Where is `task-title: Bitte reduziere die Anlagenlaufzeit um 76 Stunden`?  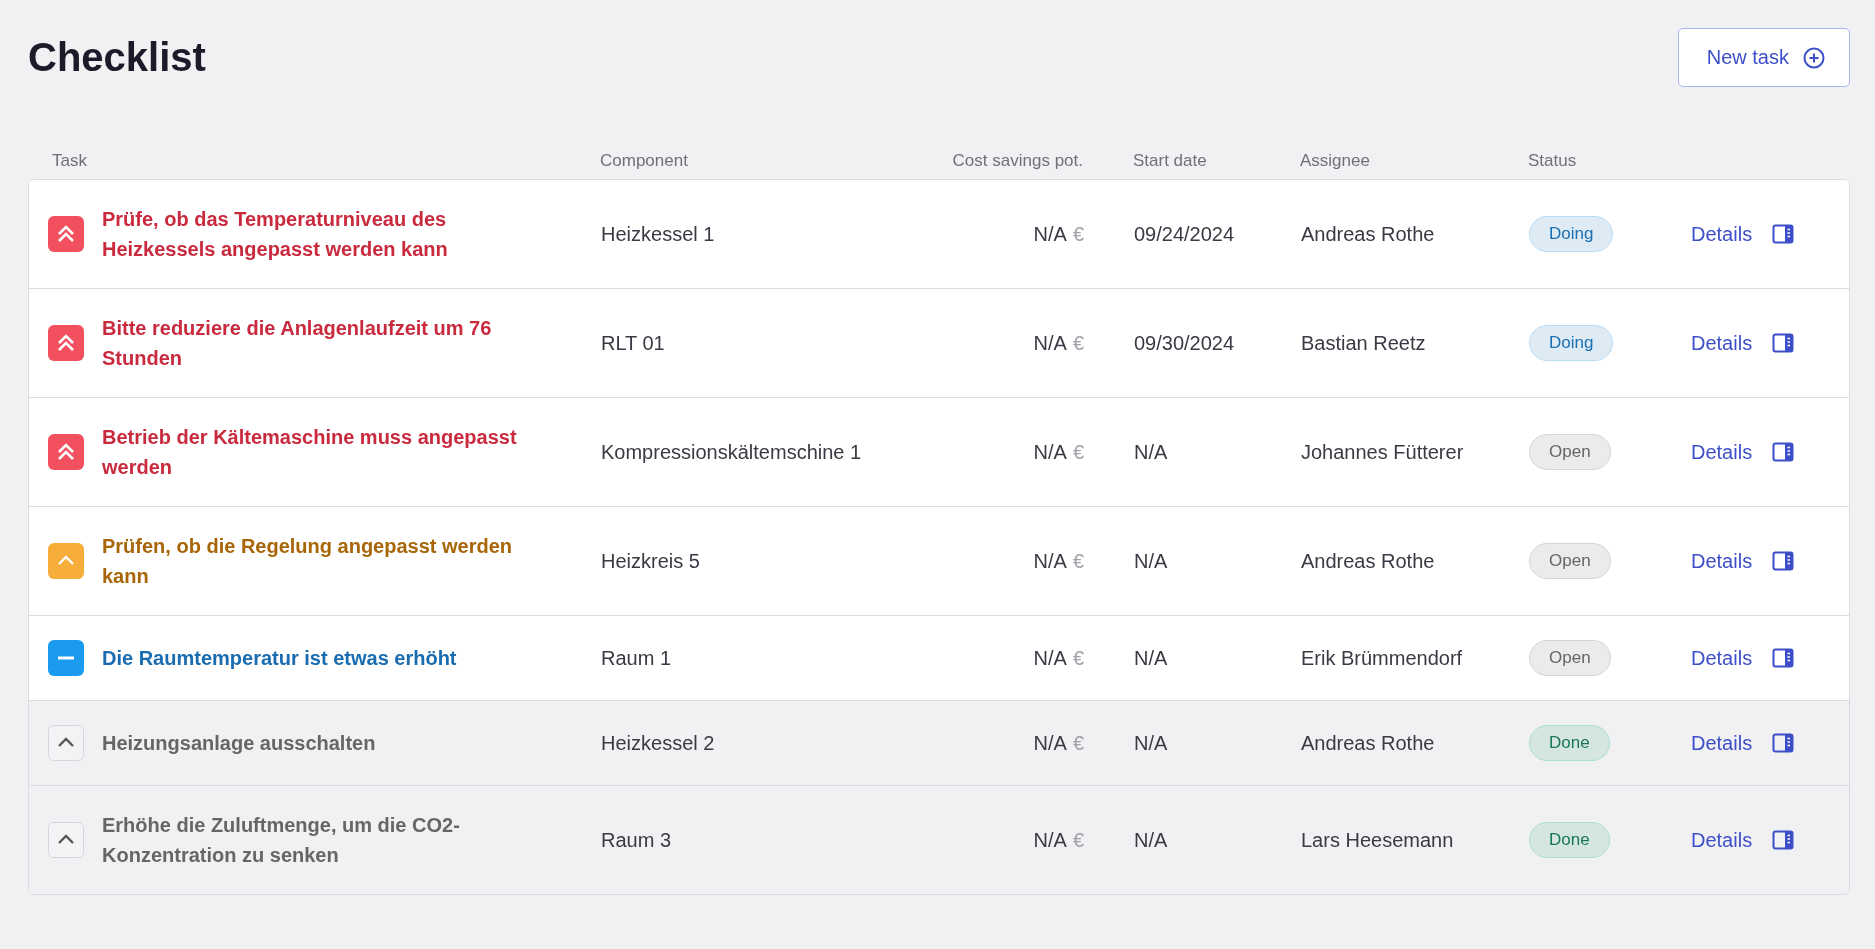
task-title: Bitte reduziere die Anlagenlaufzeit um 76 Stunden is located at coordinates (297, 343).